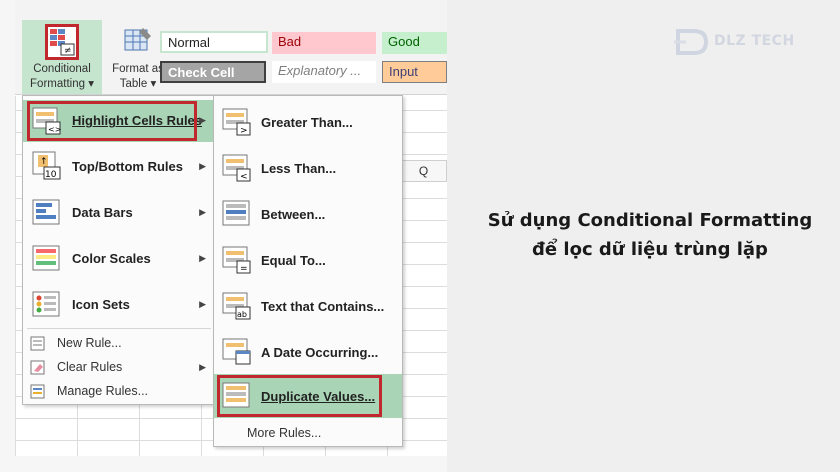 The width and height of the screenshot is (840, 472). Describe the element at coordinates (102, 212) in the screenshot. I see `menu-item-label: Data Bars` at that location.